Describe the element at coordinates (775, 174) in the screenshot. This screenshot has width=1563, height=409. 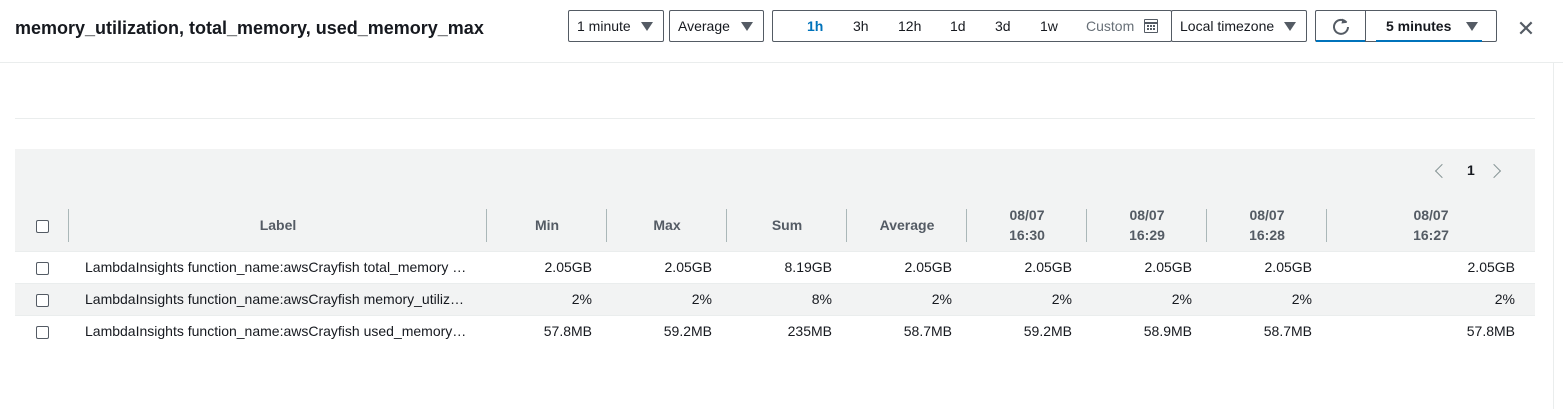
I see `table-toolbar: 1` at that location.